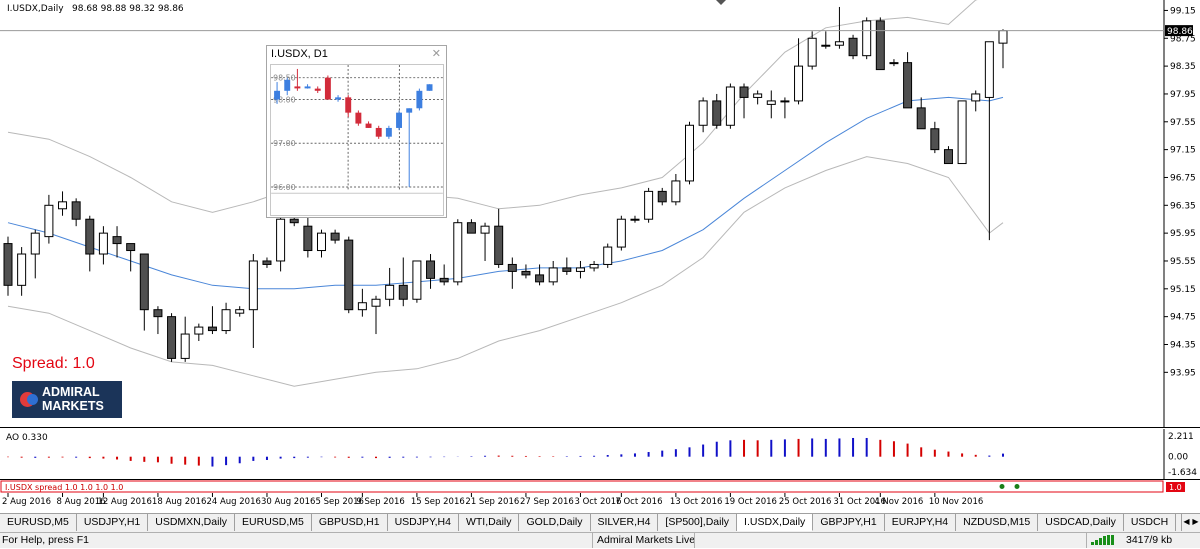  Describe the element at coordinates (284, 187) in the screenshot. I see `mini-tick-label: 96.00` at that location.